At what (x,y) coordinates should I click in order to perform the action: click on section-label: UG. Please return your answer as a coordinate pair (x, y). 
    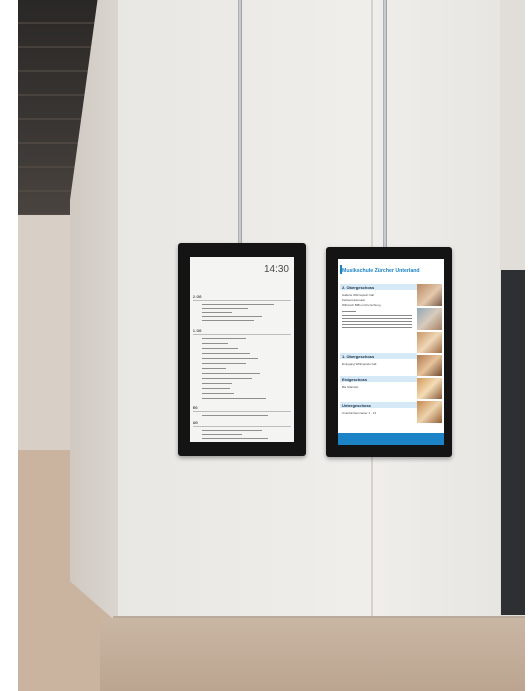
    Looking at the image, I should click on (195, 423).